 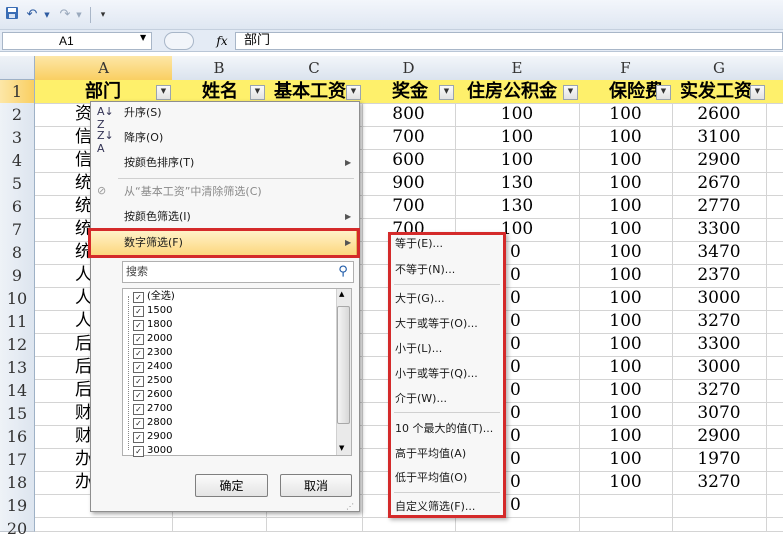 I want to click on row-header-13: 13, so click(x=17, y=368).